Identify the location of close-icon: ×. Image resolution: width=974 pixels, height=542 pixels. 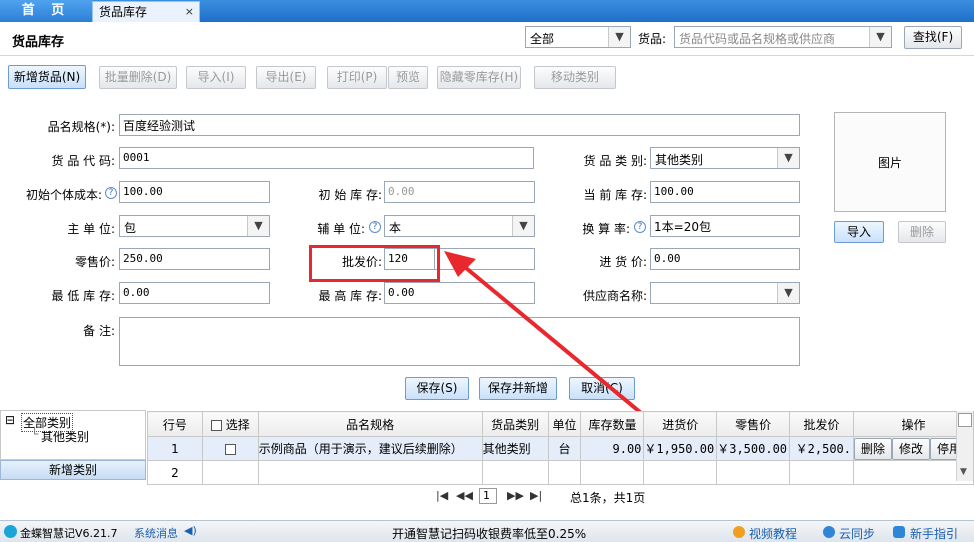
(189, 12).